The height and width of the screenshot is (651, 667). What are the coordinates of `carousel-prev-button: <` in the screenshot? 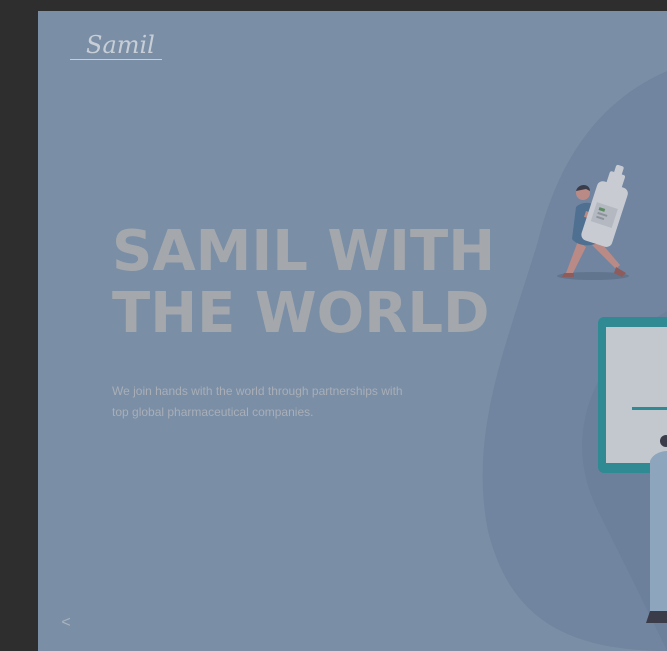 It's located at (66, 623).